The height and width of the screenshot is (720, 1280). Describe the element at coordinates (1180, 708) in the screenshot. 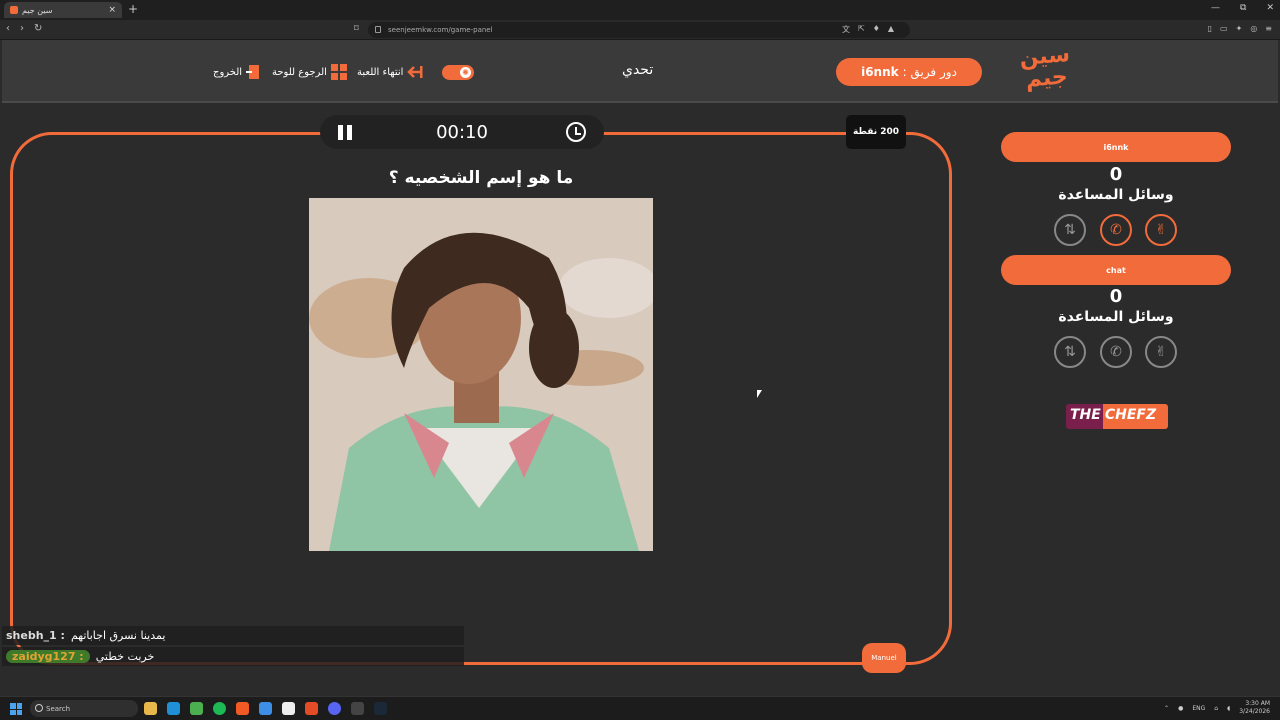

I see `mic-icon: ●` at that location.